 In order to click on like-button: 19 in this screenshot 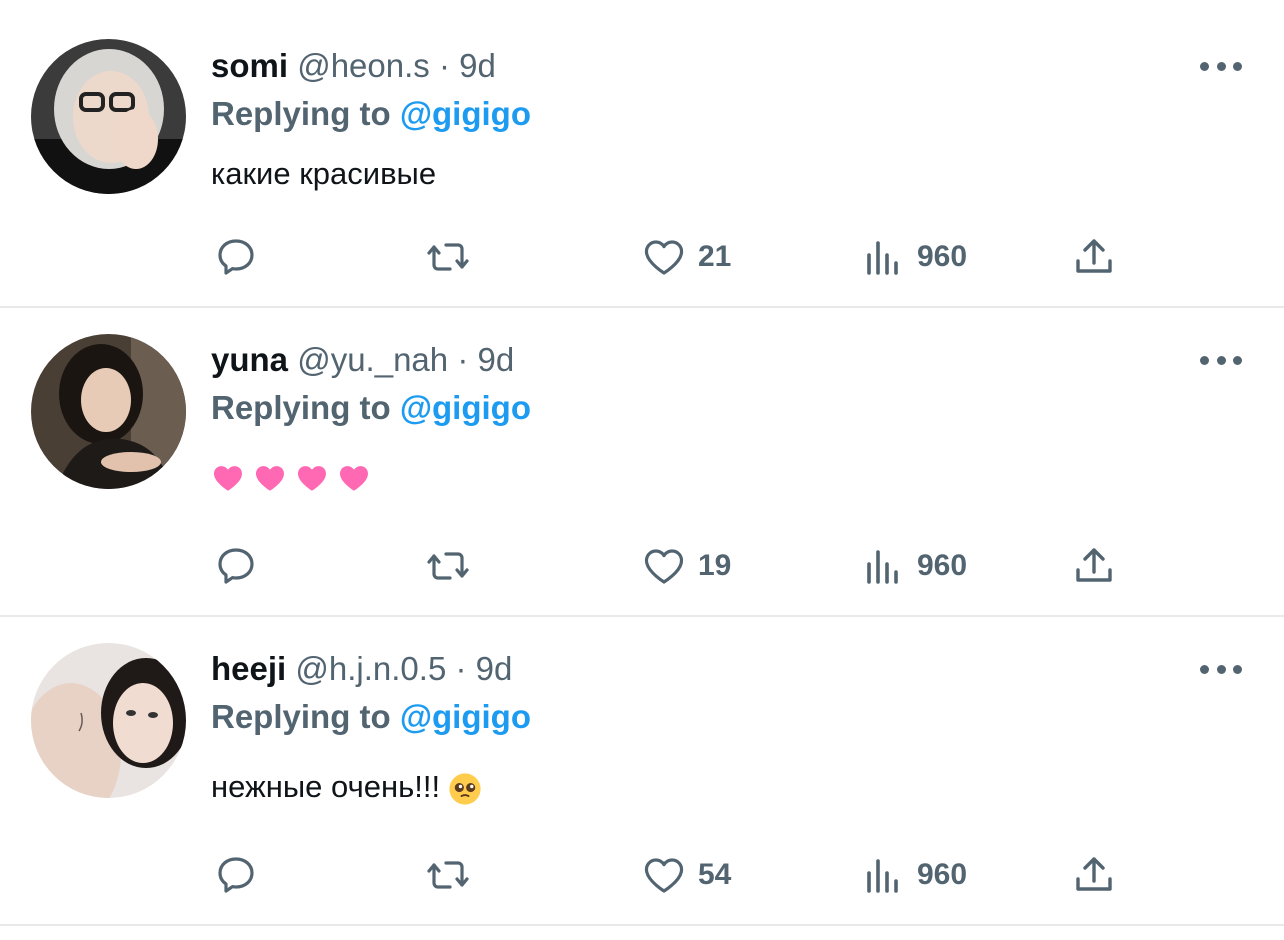, I will do `click(685, 566)`.